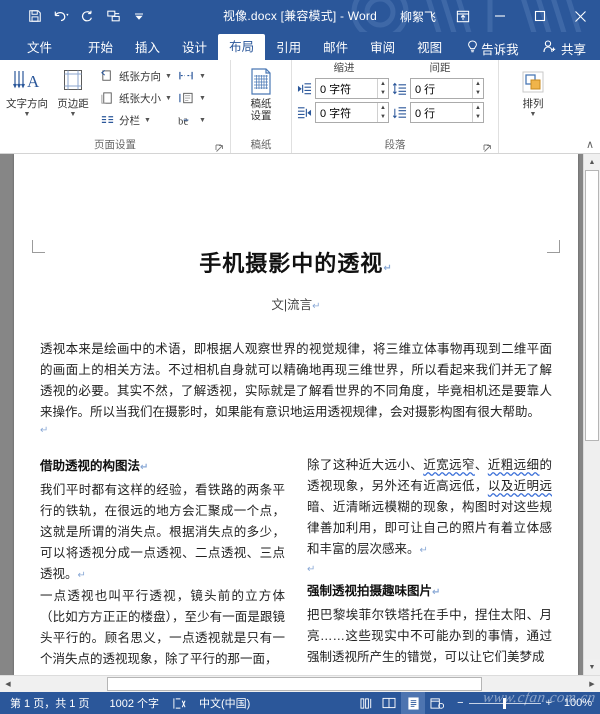 The height and width of the screenshot is (714, 600). I want to click on grid-paper-settings-button: 稿纸 设置, so click(261, 93).